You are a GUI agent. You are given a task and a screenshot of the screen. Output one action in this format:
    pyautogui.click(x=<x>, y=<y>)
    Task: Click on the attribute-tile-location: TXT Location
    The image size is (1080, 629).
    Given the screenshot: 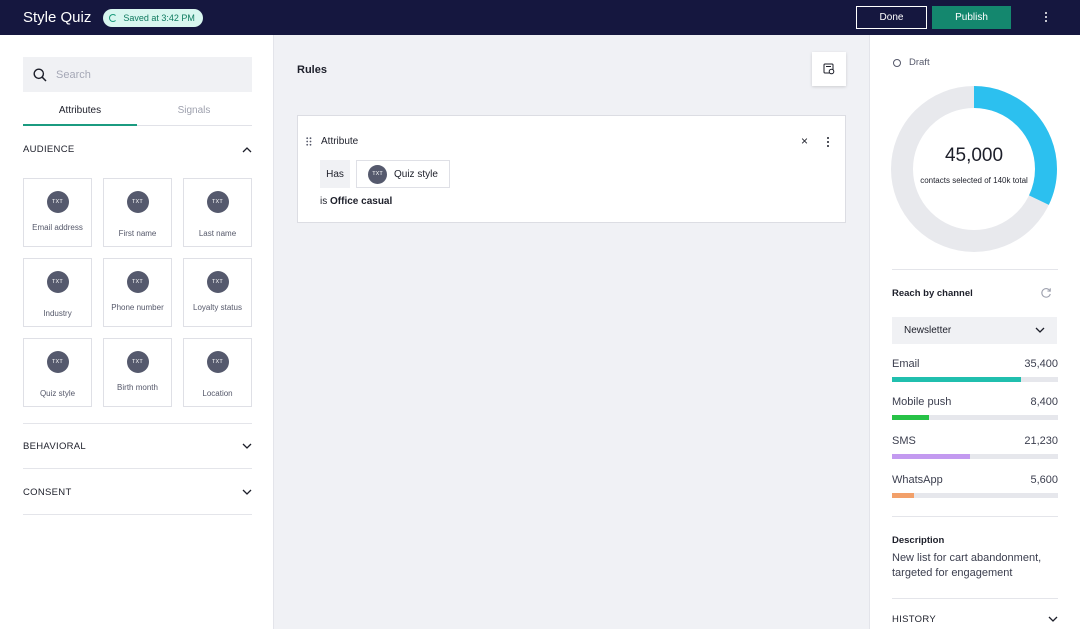 What is the action you would take?
    pyautogui.click(x=217, y=372)
    